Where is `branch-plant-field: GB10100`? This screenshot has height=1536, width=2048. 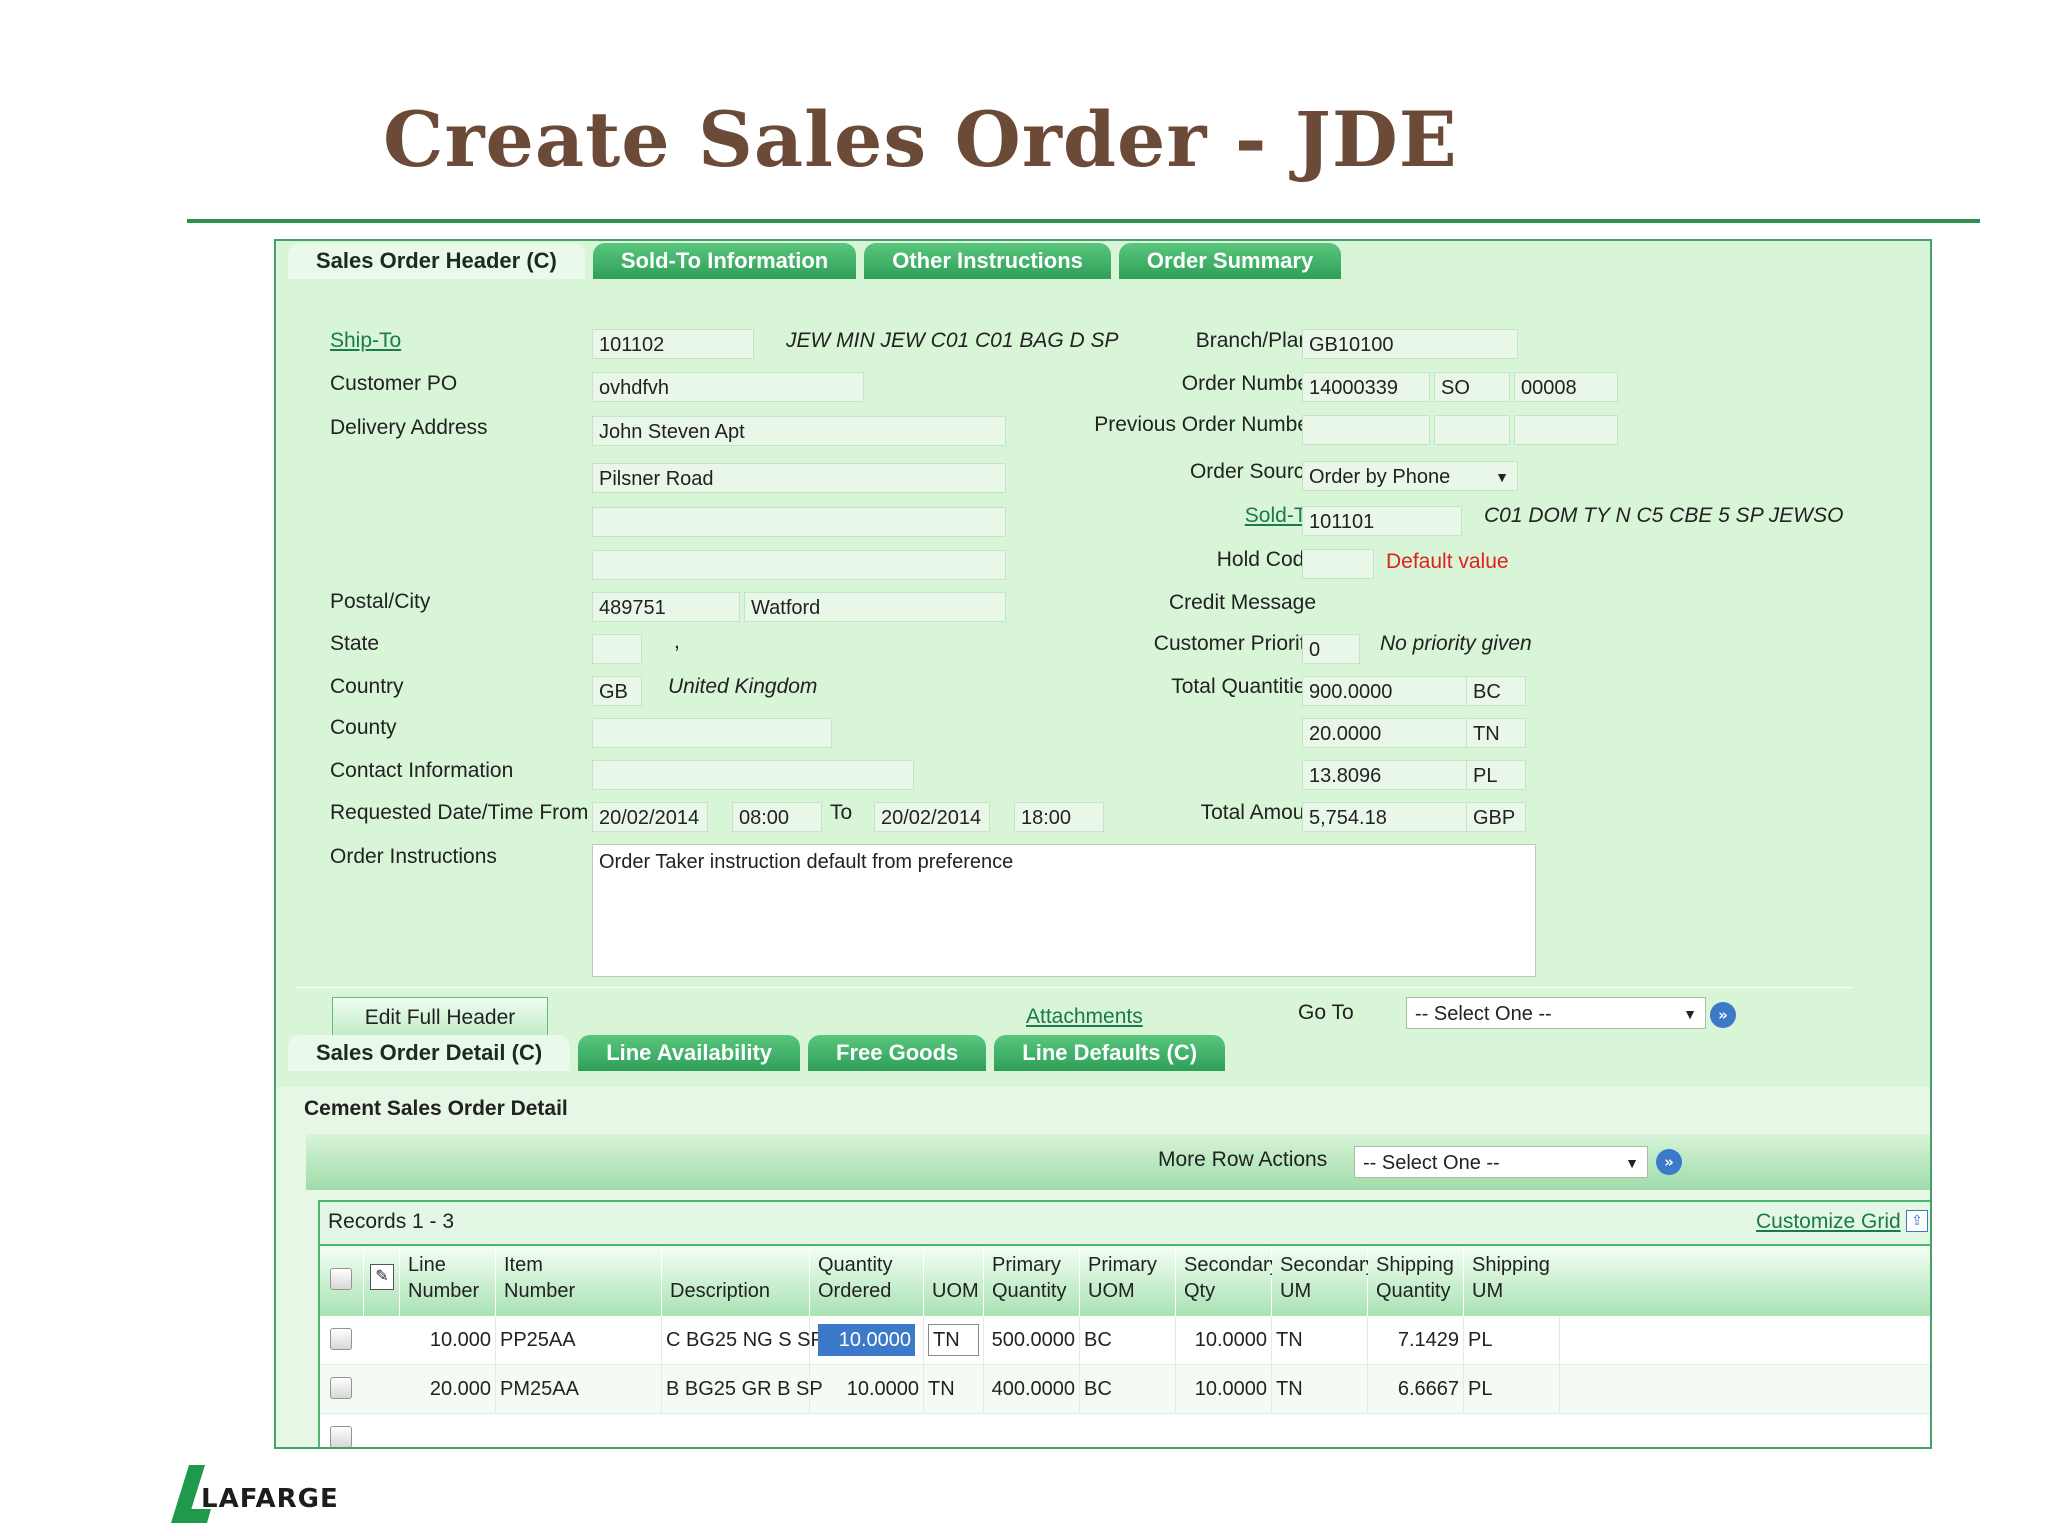 branch-plant-field: GB10100 is located at coordinates (1410, 344).